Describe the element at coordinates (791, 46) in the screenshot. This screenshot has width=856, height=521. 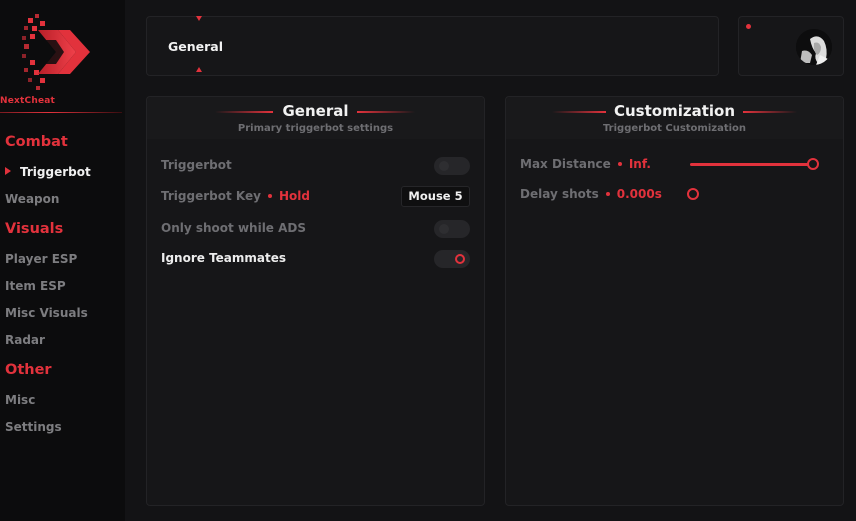
I see `profile-card` at that location.